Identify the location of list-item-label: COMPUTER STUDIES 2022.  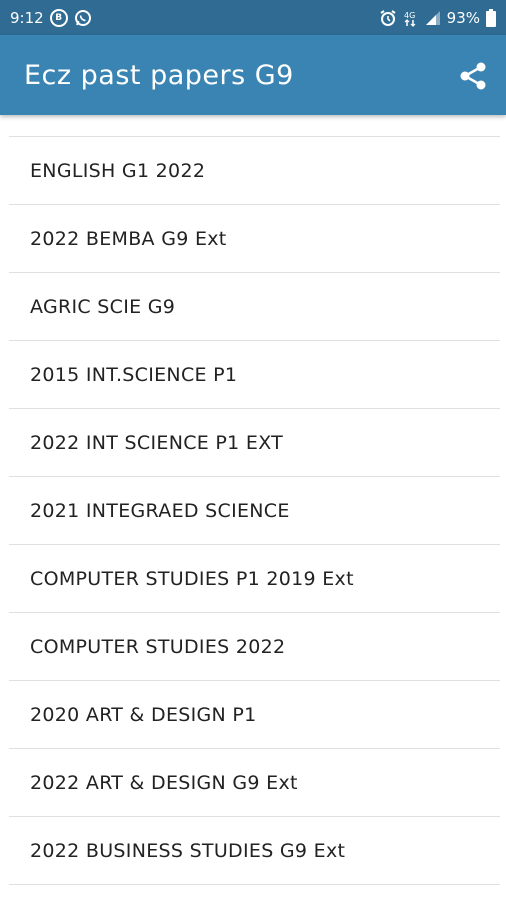
(158, 646).